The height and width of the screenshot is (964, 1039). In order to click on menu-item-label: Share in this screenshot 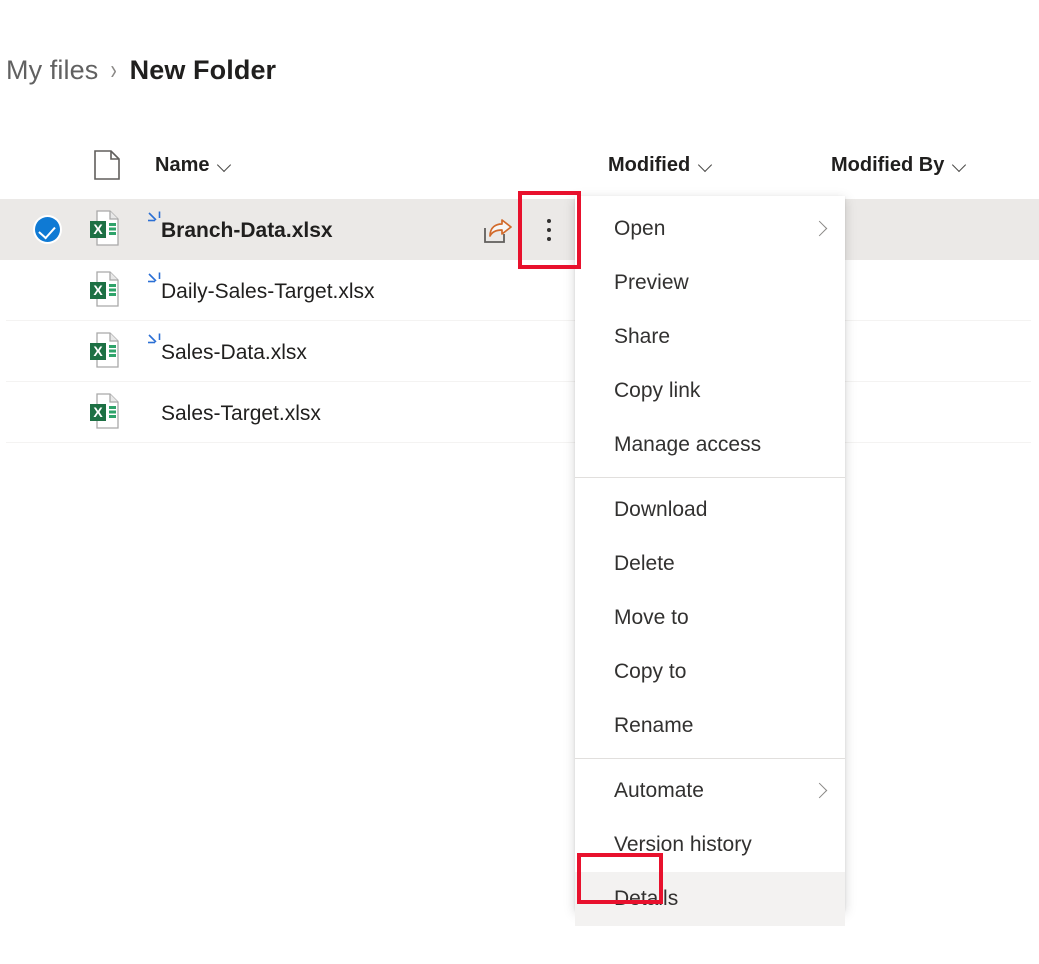, I will do `click(642, 336)`.